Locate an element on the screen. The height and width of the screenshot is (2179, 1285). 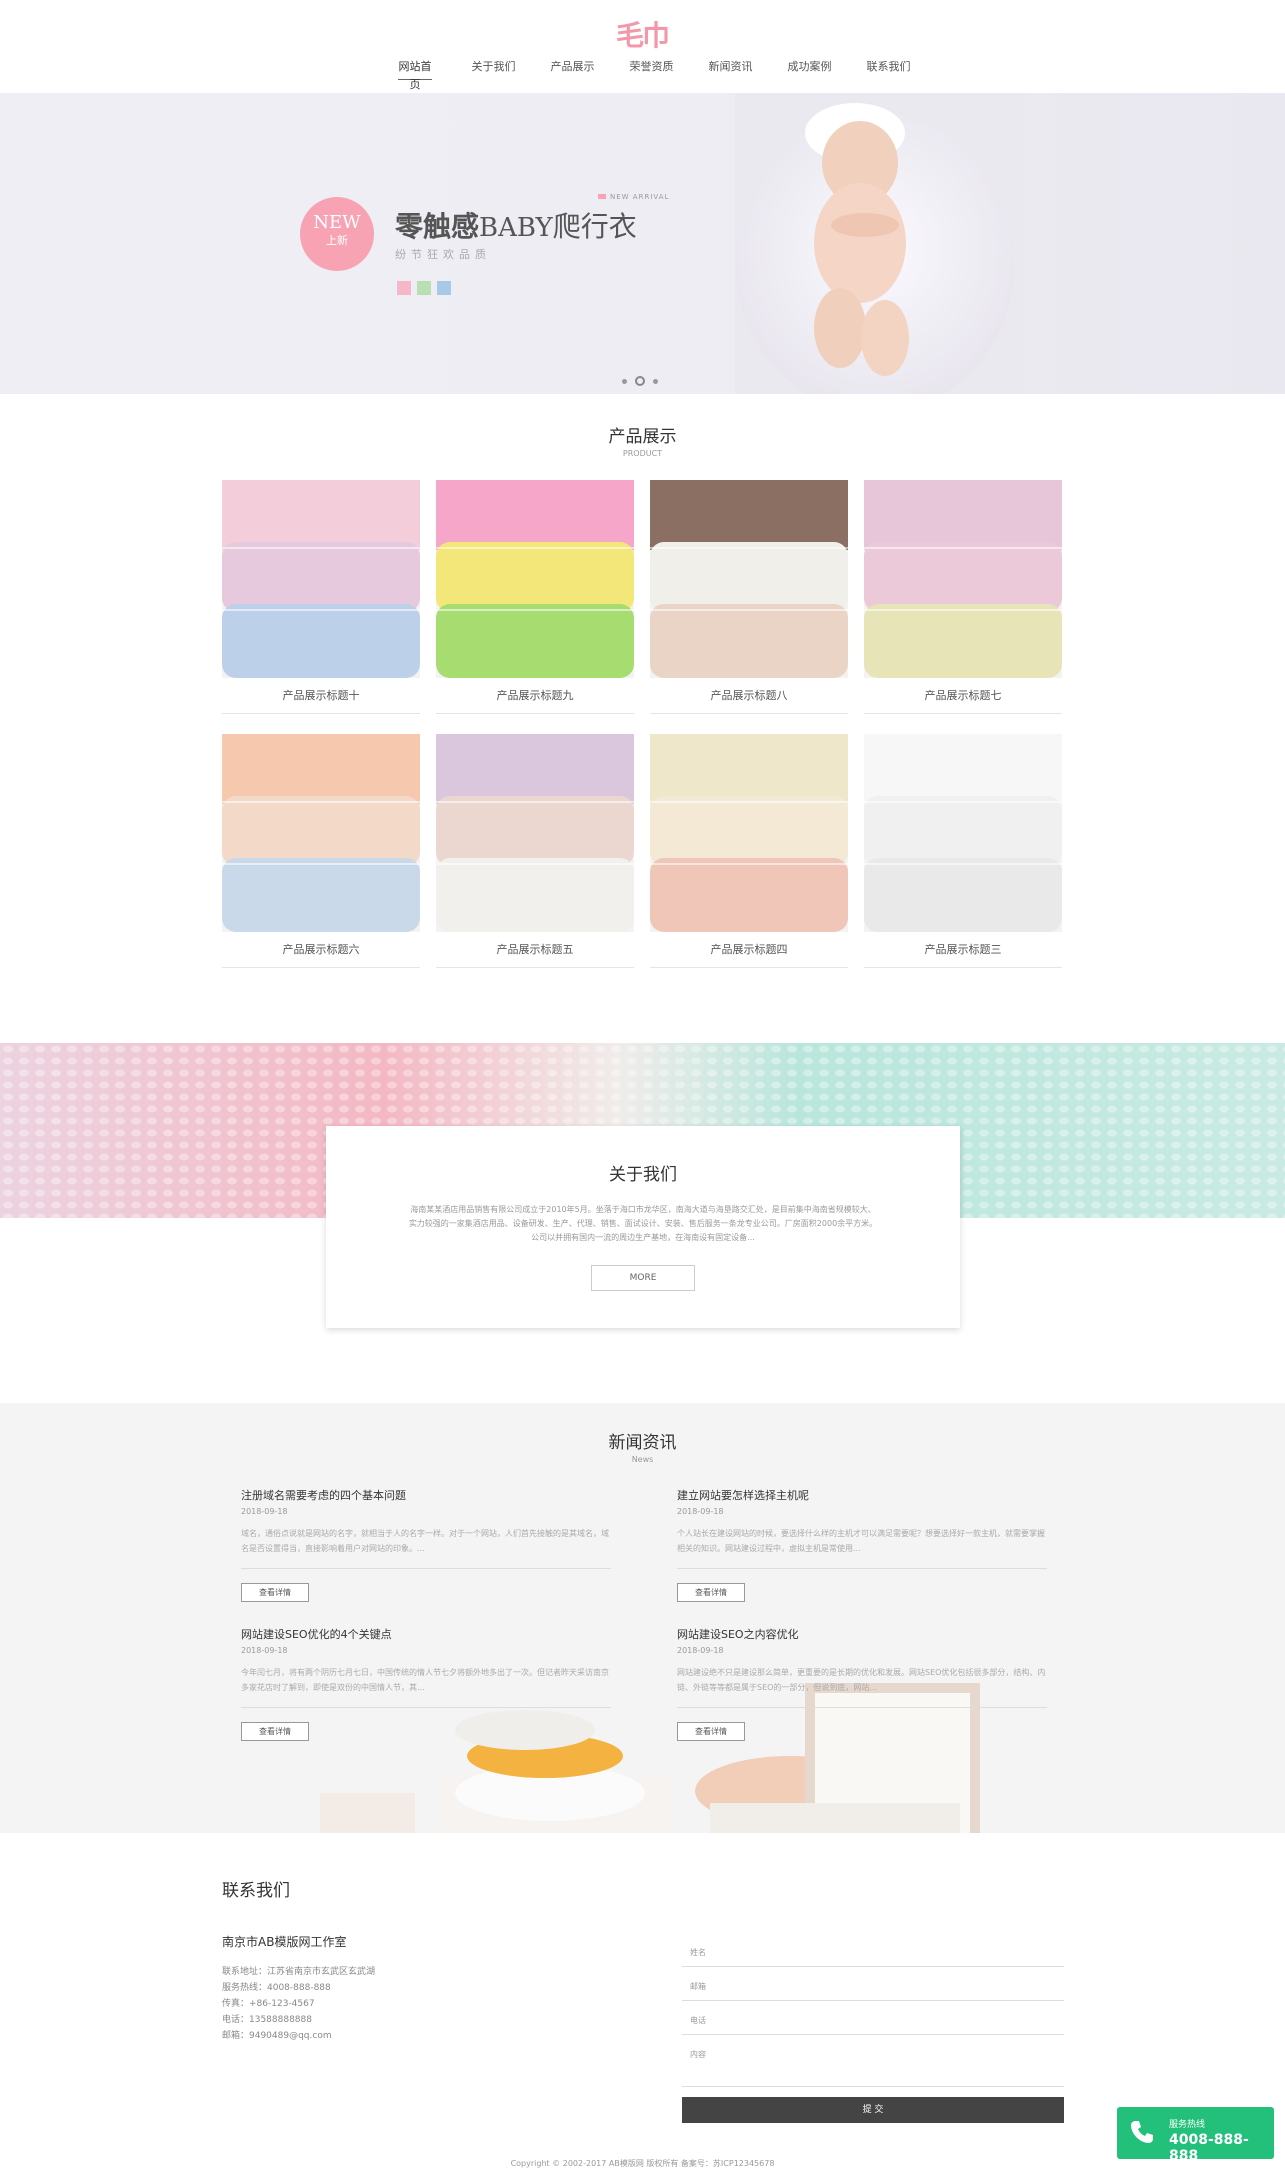
product-card: 产品展示标题三 is located at coordinates (963, 851).